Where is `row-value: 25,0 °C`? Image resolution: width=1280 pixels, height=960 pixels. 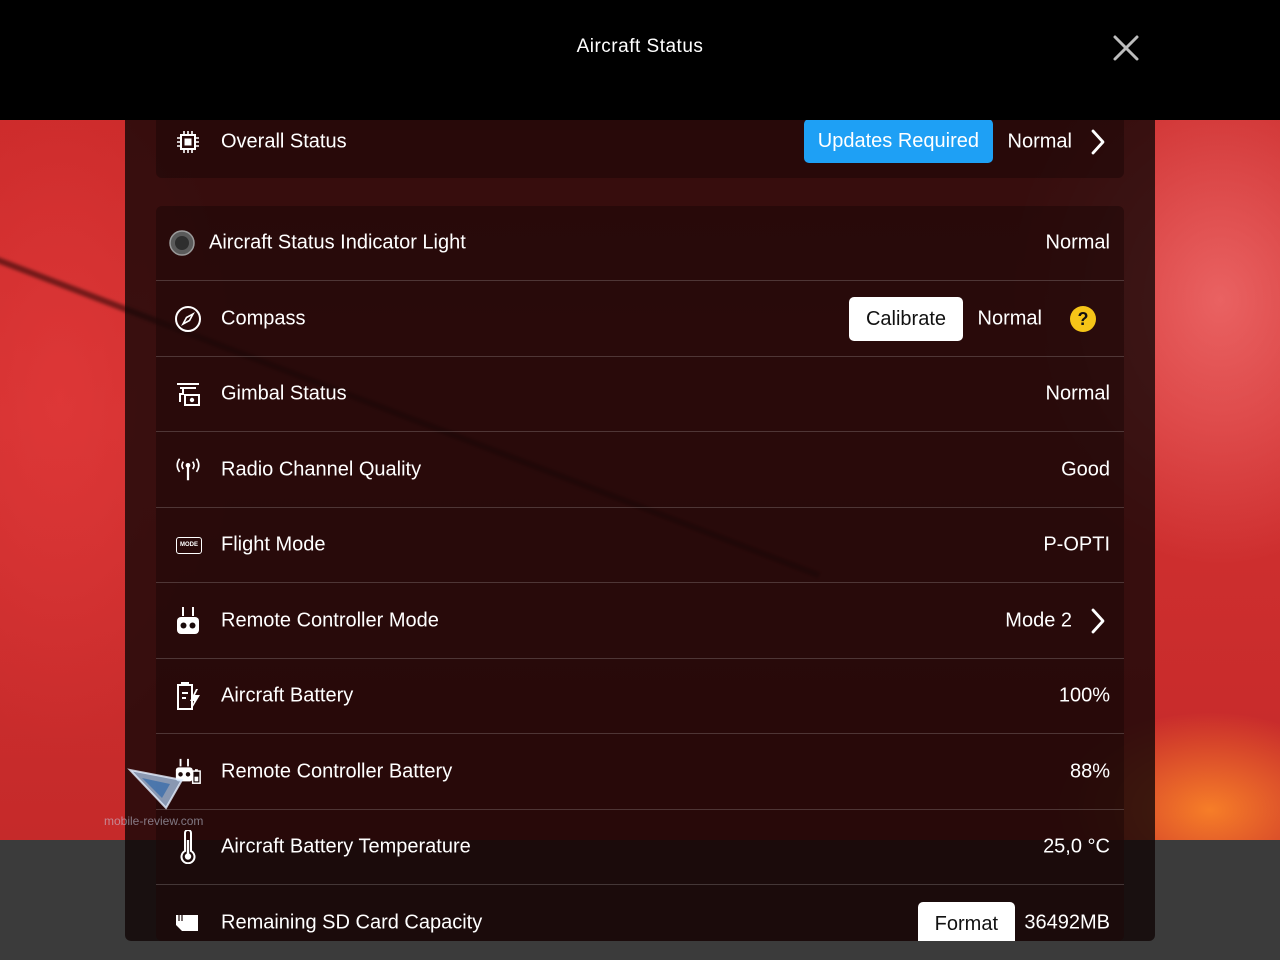
row-value: 25,0 °C is located at coordinates (1076, 846).